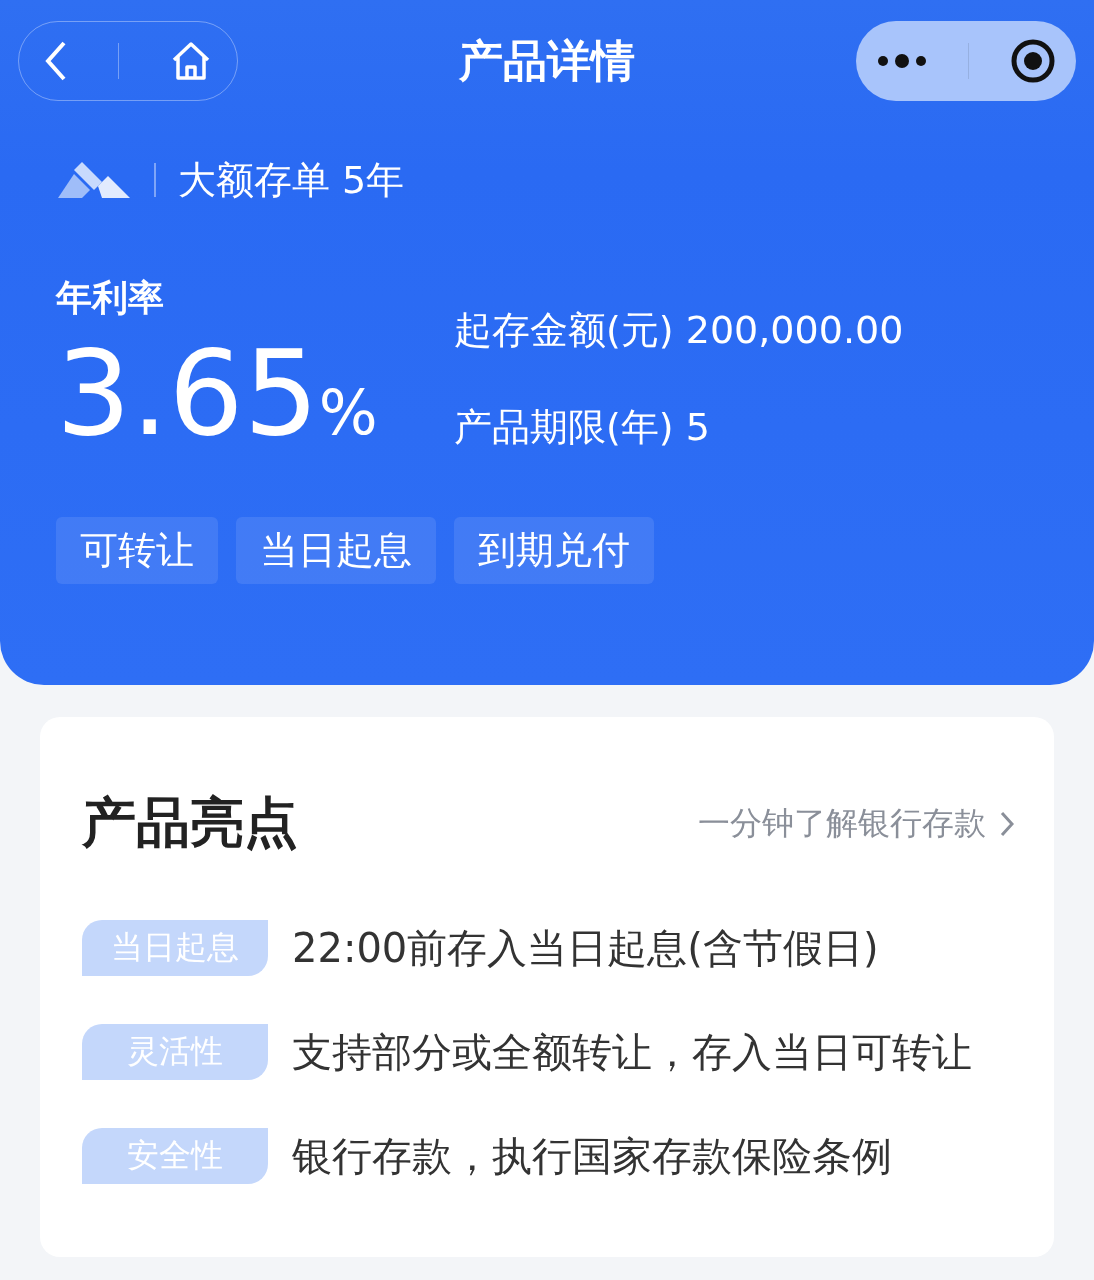 Image resolution: width=1094 pixels, height=1280 pixels. I want to click on highlight-text: 银行存款，执行国家存款保险条例, so click(592, 1156).